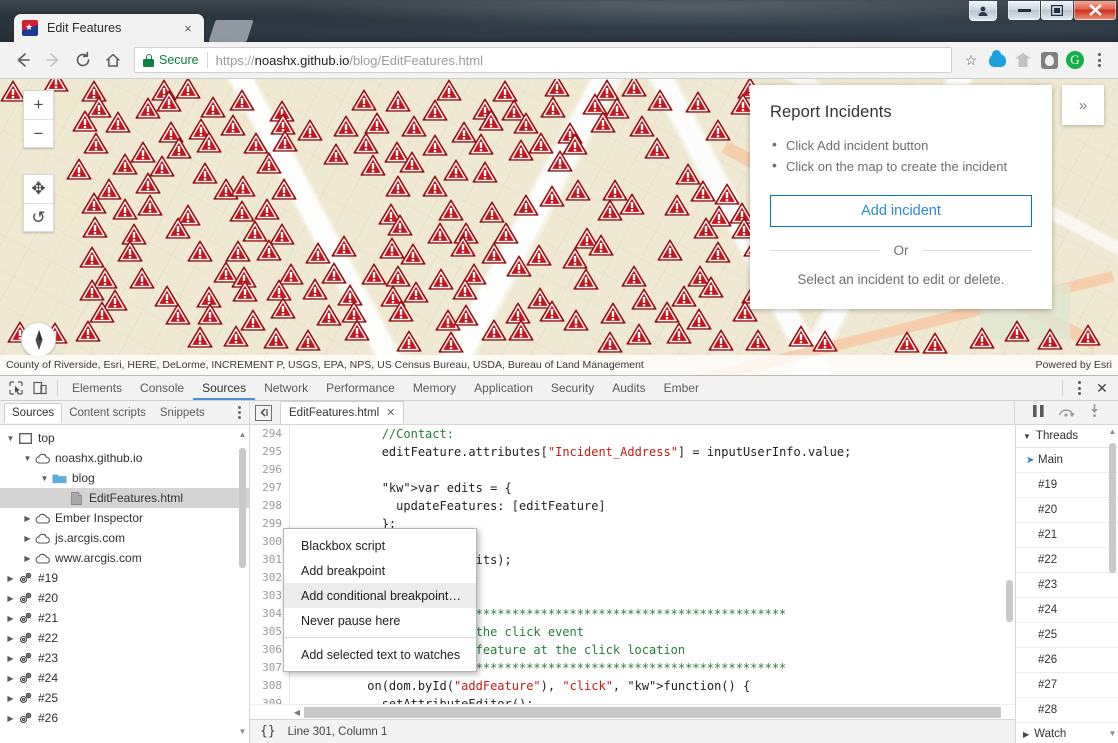 The width and height of the screenshot is (1118, 743). Describe the element at coordinates (572, 388) in the screenshot. I see `tab-security: Security` at that location.